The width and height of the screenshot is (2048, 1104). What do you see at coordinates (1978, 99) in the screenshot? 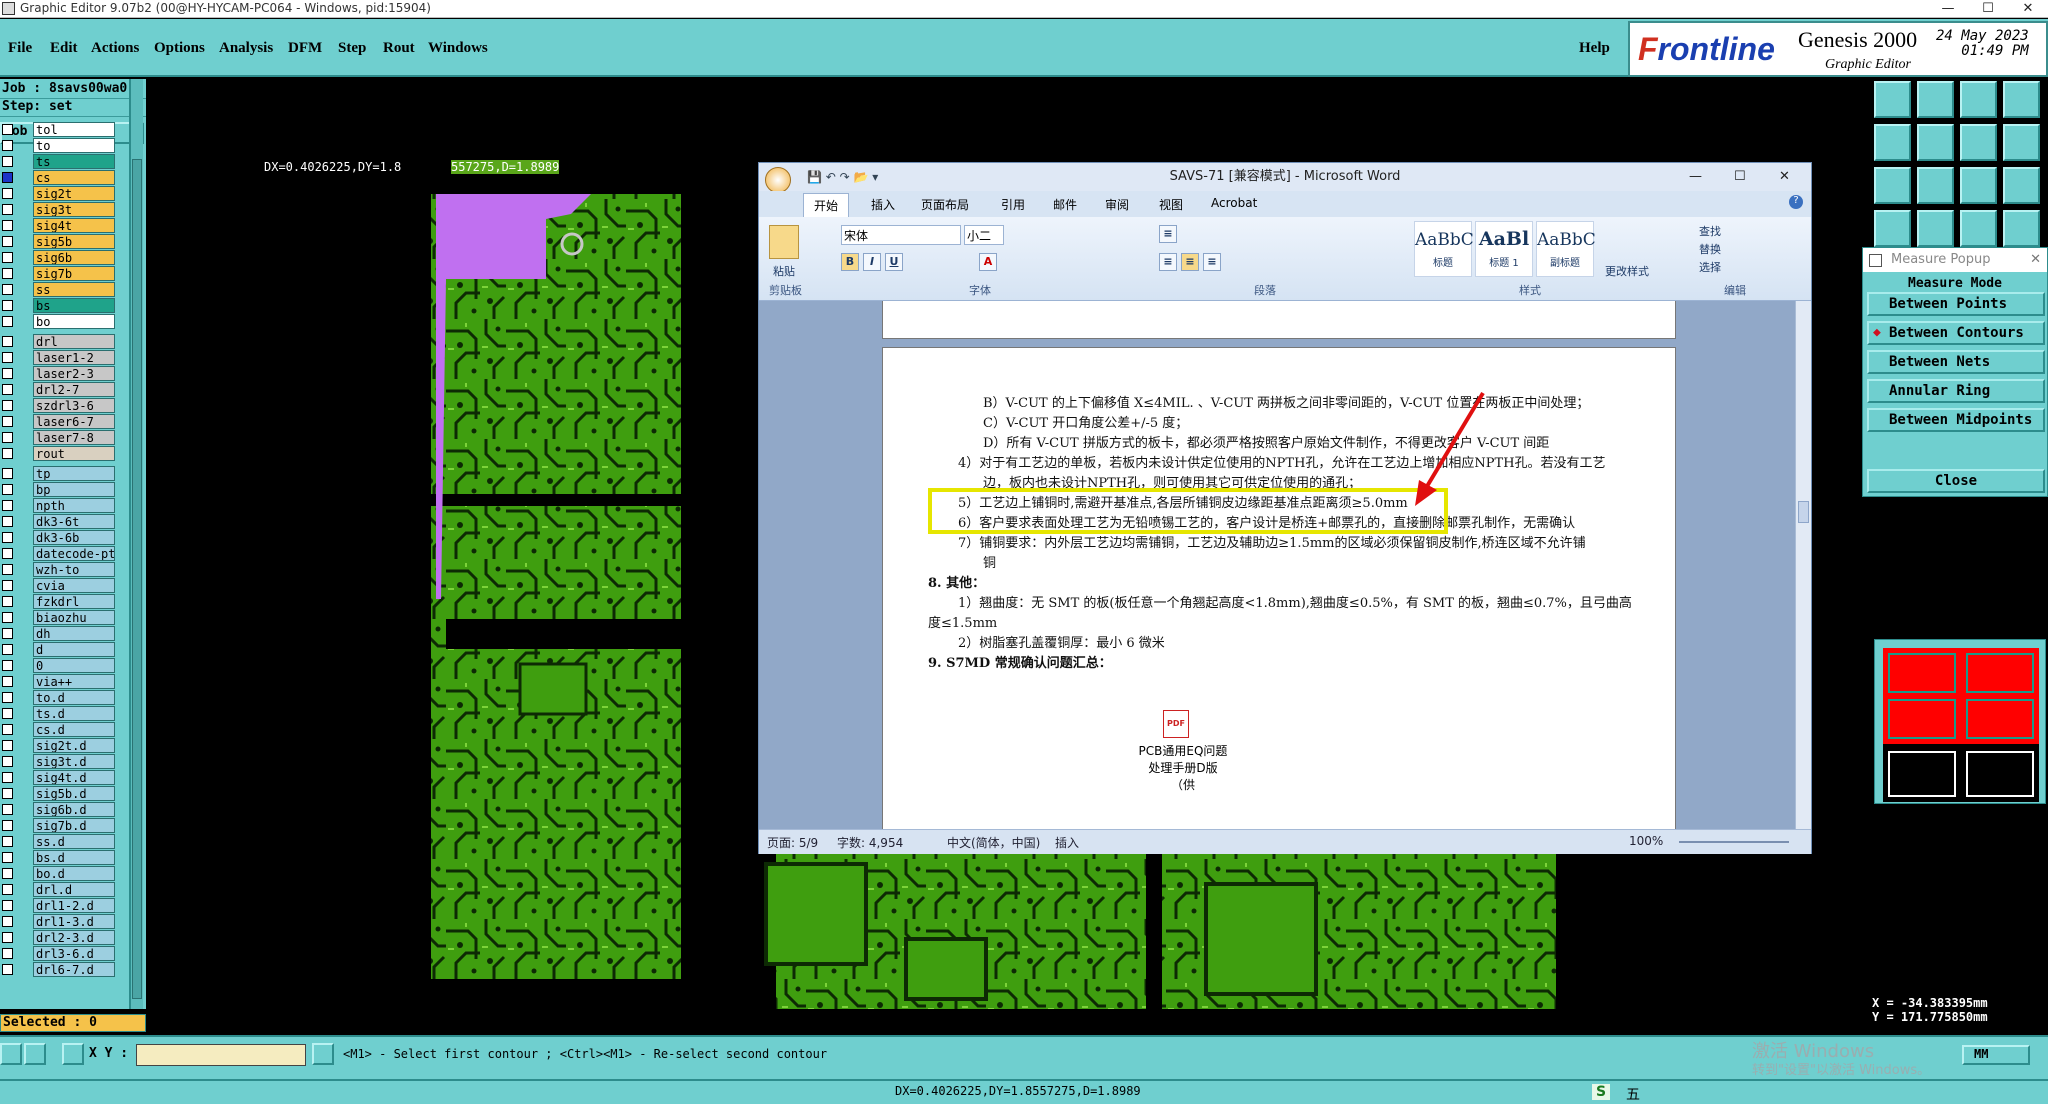
I see `home-icon` at bounding box center [1978, 99].